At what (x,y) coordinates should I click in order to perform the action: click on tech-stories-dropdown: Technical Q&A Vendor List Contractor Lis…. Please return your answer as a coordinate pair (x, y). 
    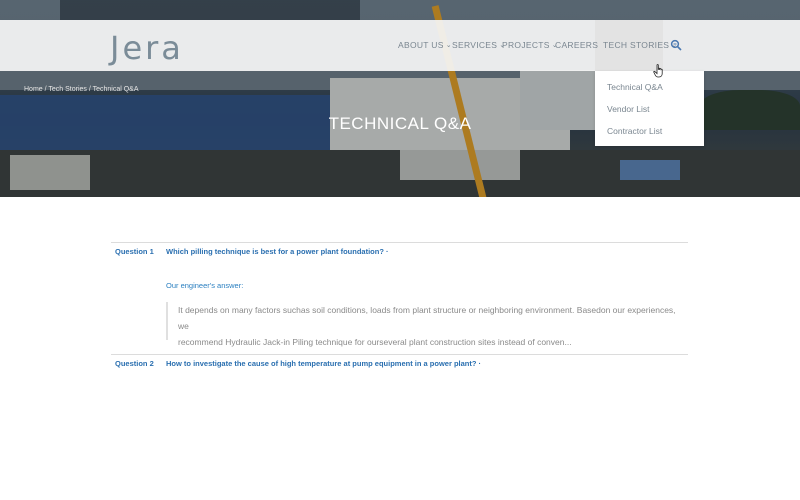
    Looking at the image, I should click on (649, 108).